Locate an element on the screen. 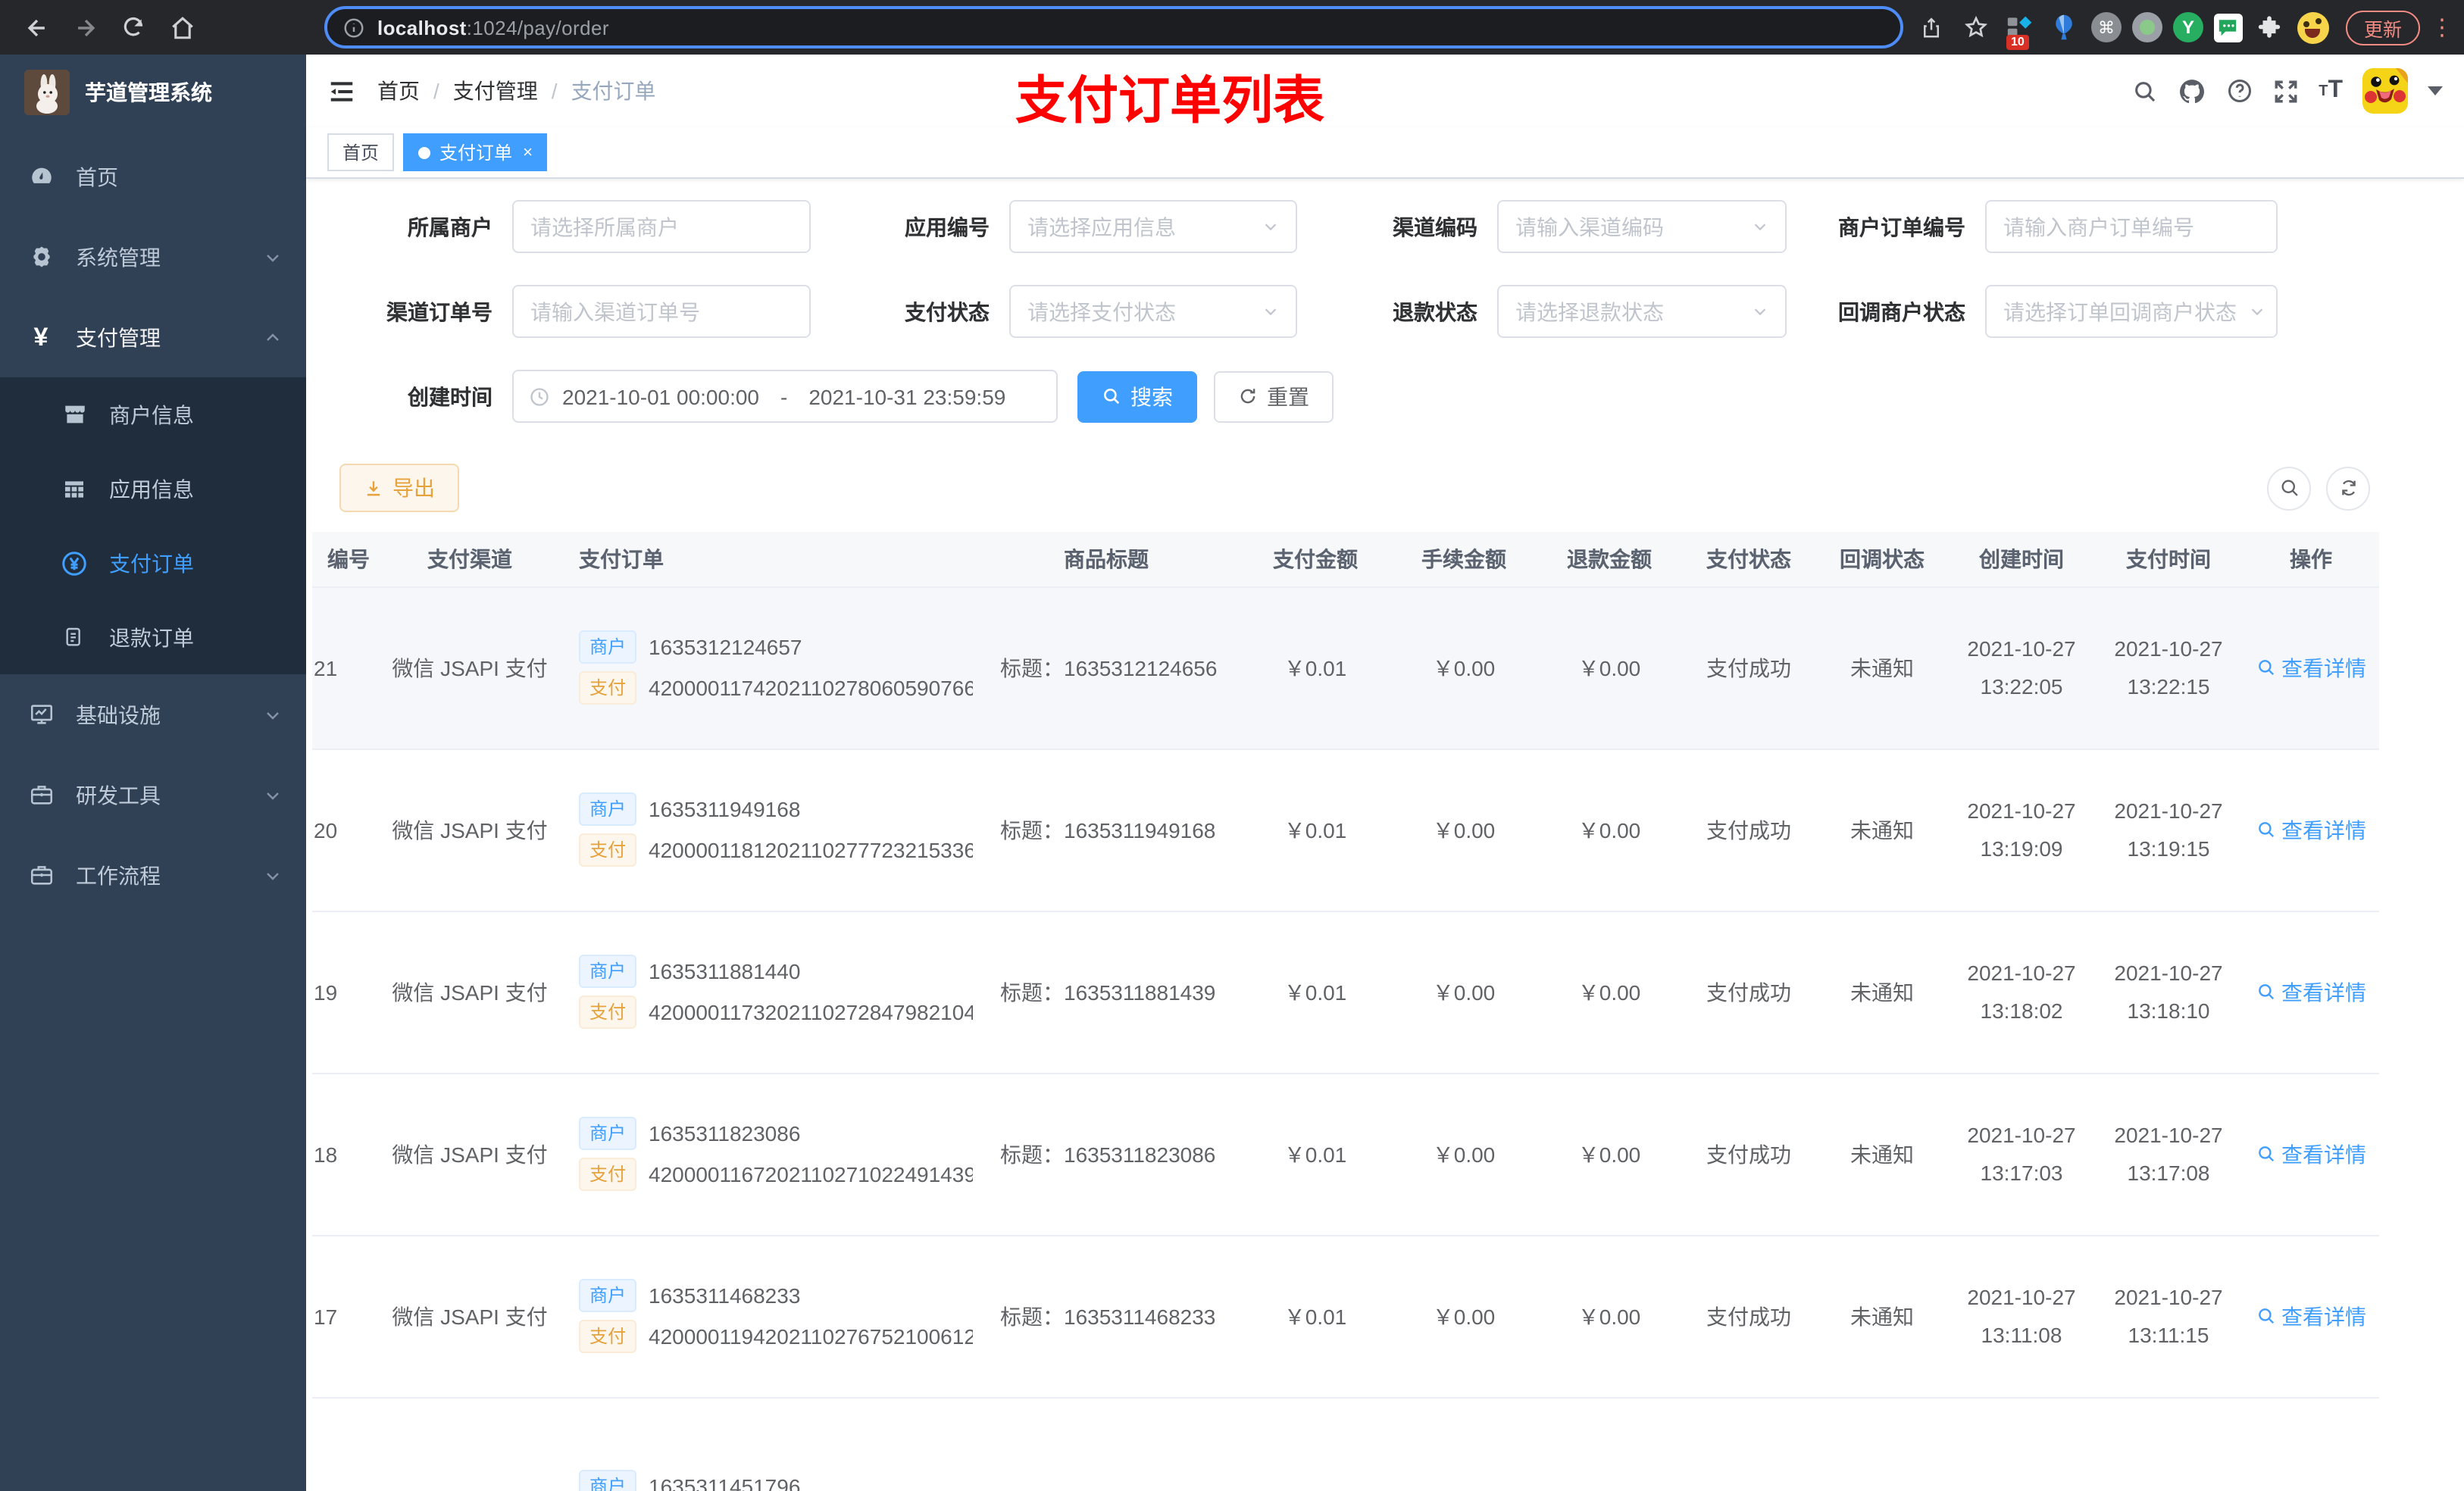 This screenshot has width=2464, height=1491. tag-pay-order: 支付订单 × is located at coordinates (475, 152).